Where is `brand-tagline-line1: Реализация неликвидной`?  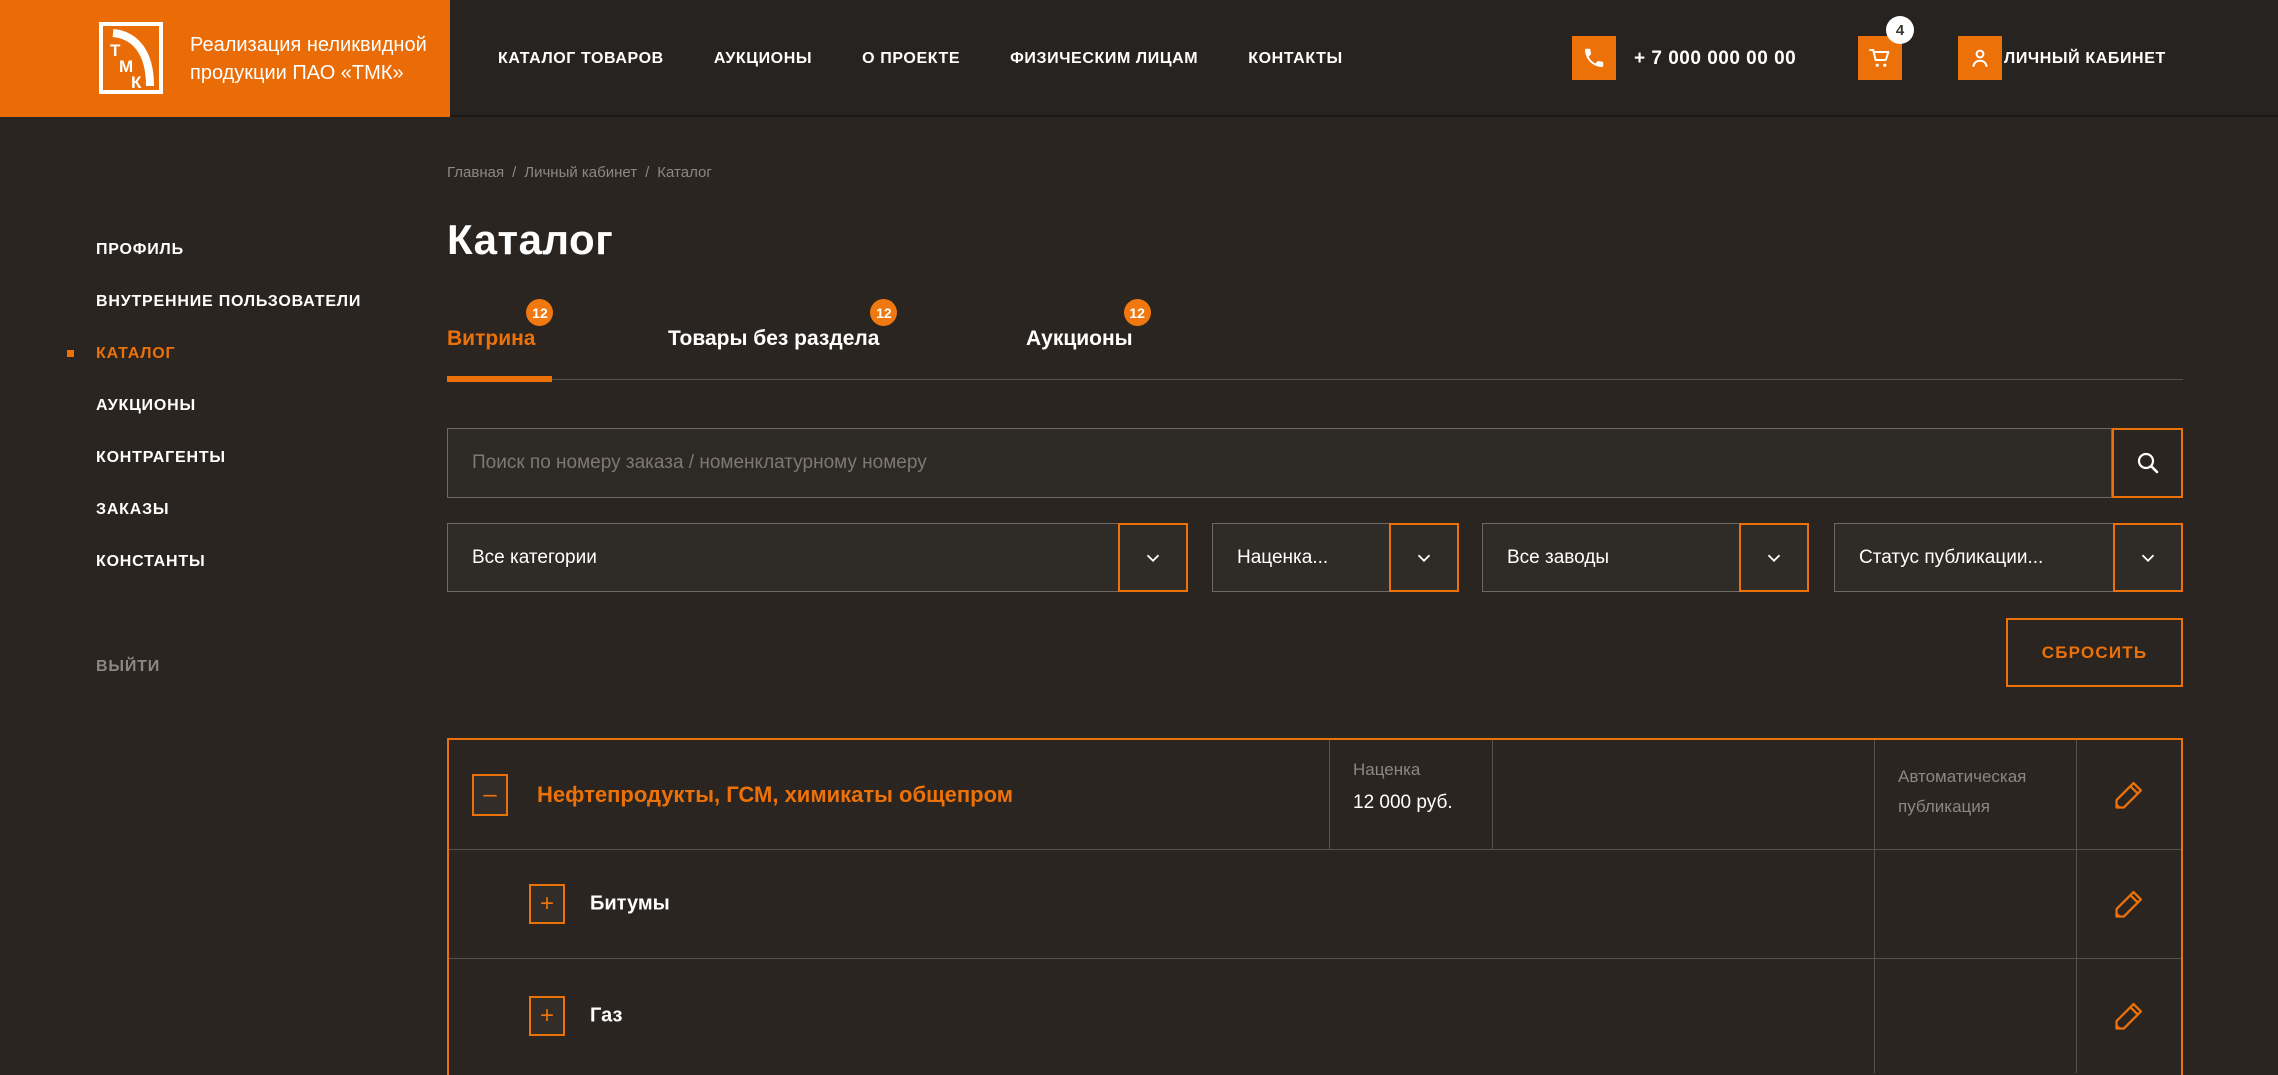
brand-tagline-line1: Реализация неликвидной is located at coordinates (308, 45).